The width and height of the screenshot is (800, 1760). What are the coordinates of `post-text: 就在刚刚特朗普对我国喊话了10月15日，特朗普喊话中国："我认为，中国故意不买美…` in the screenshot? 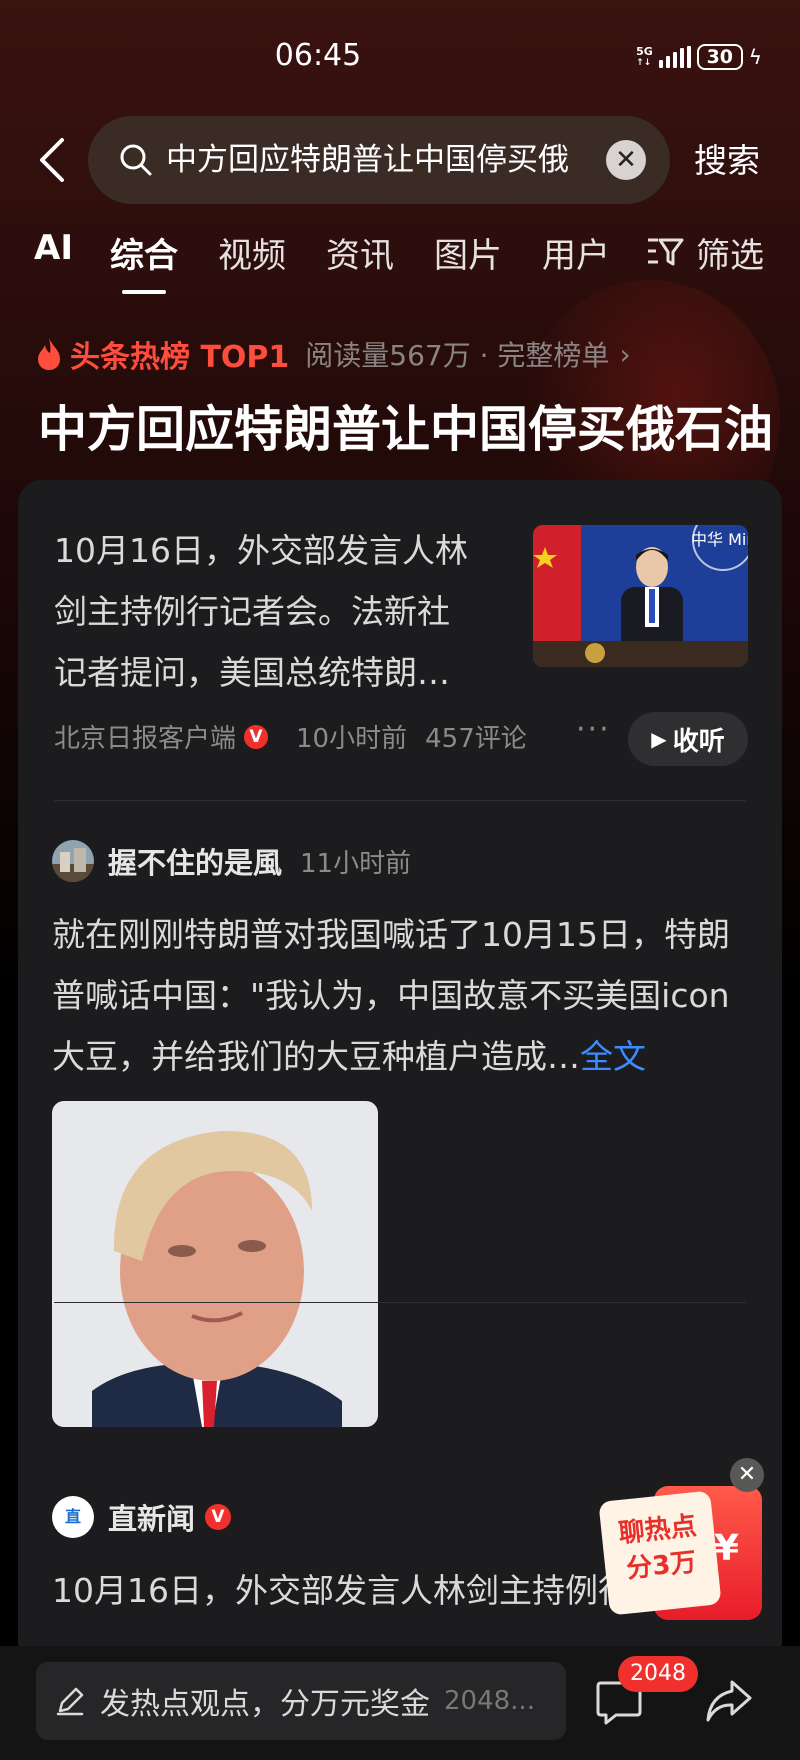 It's located at (402, 995).